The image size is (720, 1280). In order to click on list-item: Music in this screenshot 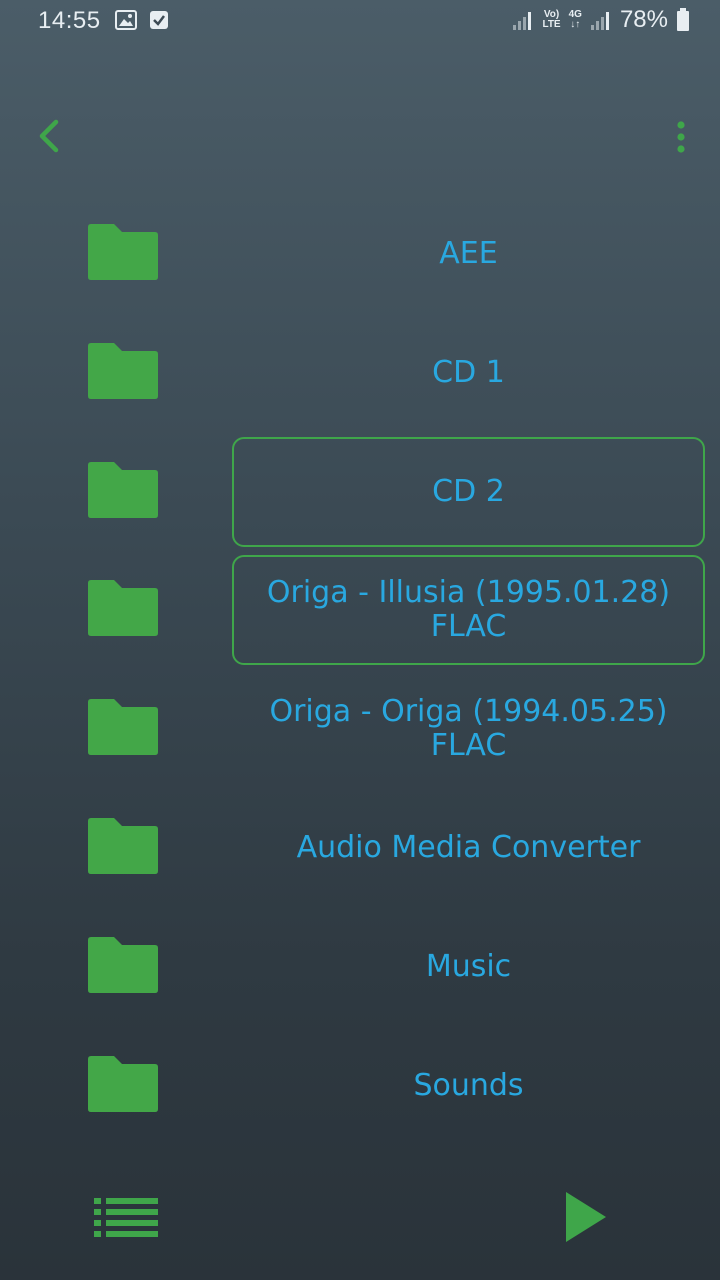, I will do `click(360, 968)`.